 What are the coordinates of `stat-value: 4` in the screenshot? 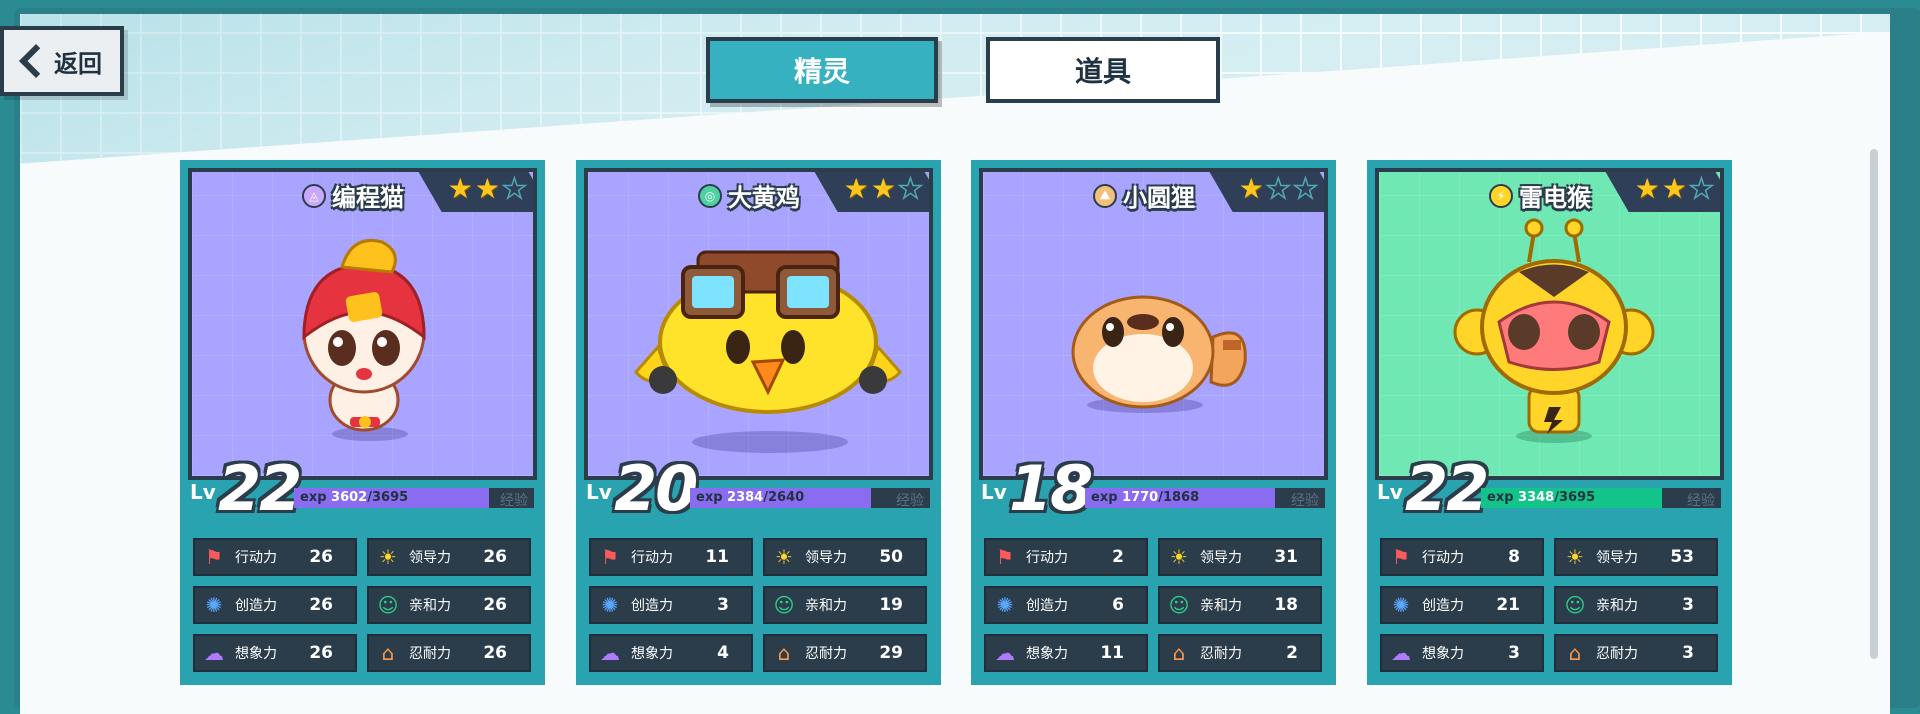 It's located at (723, 653).